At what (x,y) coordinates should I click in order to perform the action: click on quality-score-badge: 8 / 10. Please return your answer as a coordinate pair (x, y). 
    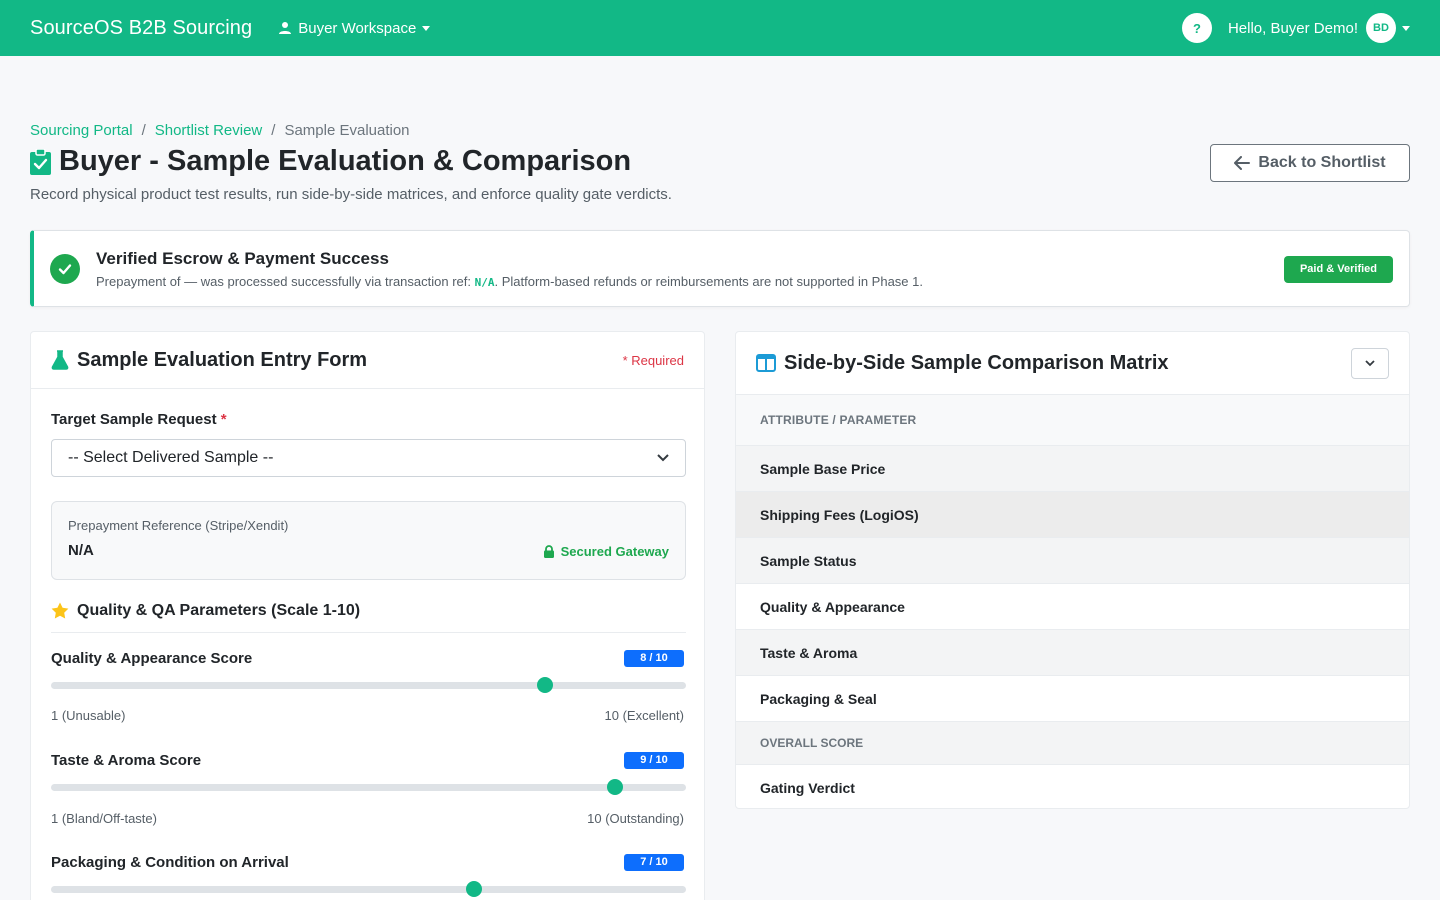
    Looking at the image, I should click on (654, 658).